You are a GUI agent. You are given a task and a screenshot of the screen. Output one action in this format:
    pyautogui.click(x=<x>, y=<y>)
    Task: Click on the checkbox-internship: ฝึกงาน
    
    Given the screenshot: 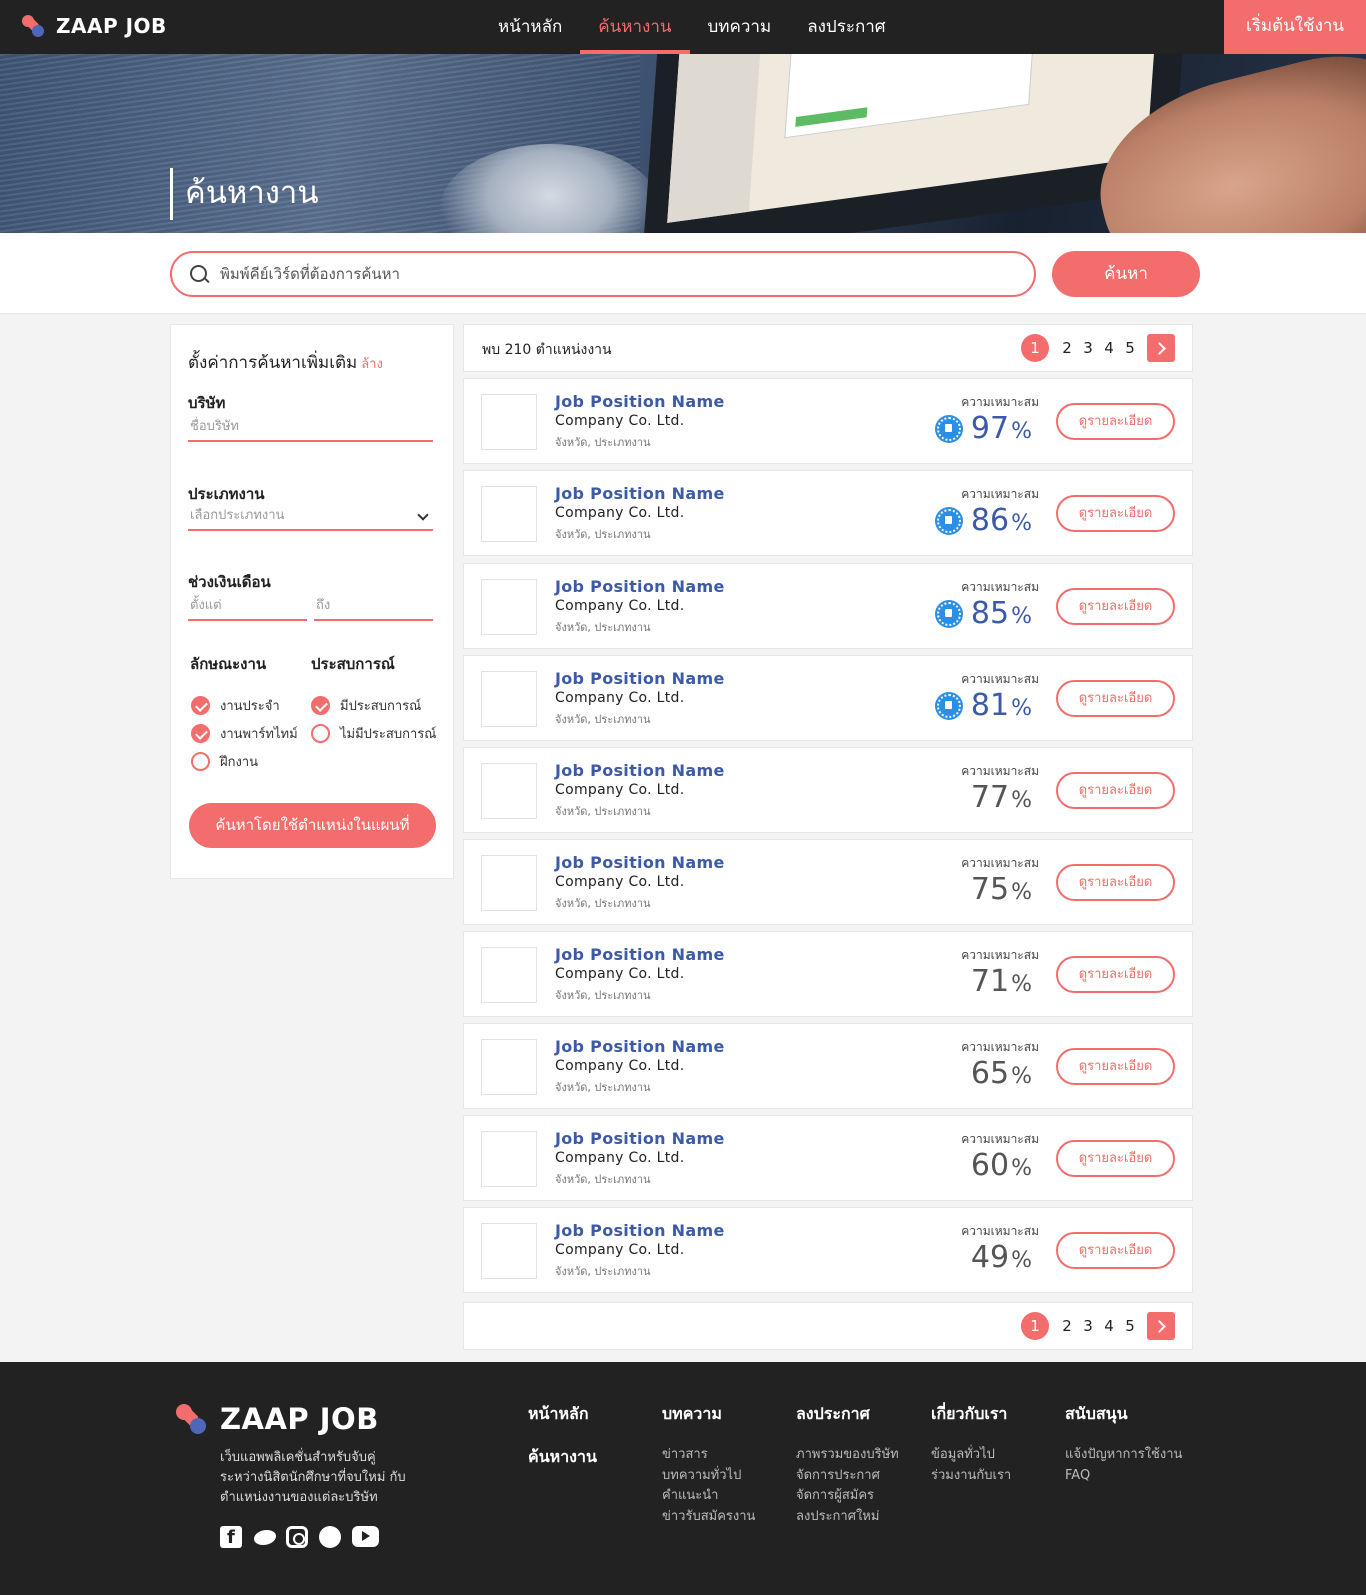 What is the action you would take?
    pyautogui.click(x=224, y=761)
    